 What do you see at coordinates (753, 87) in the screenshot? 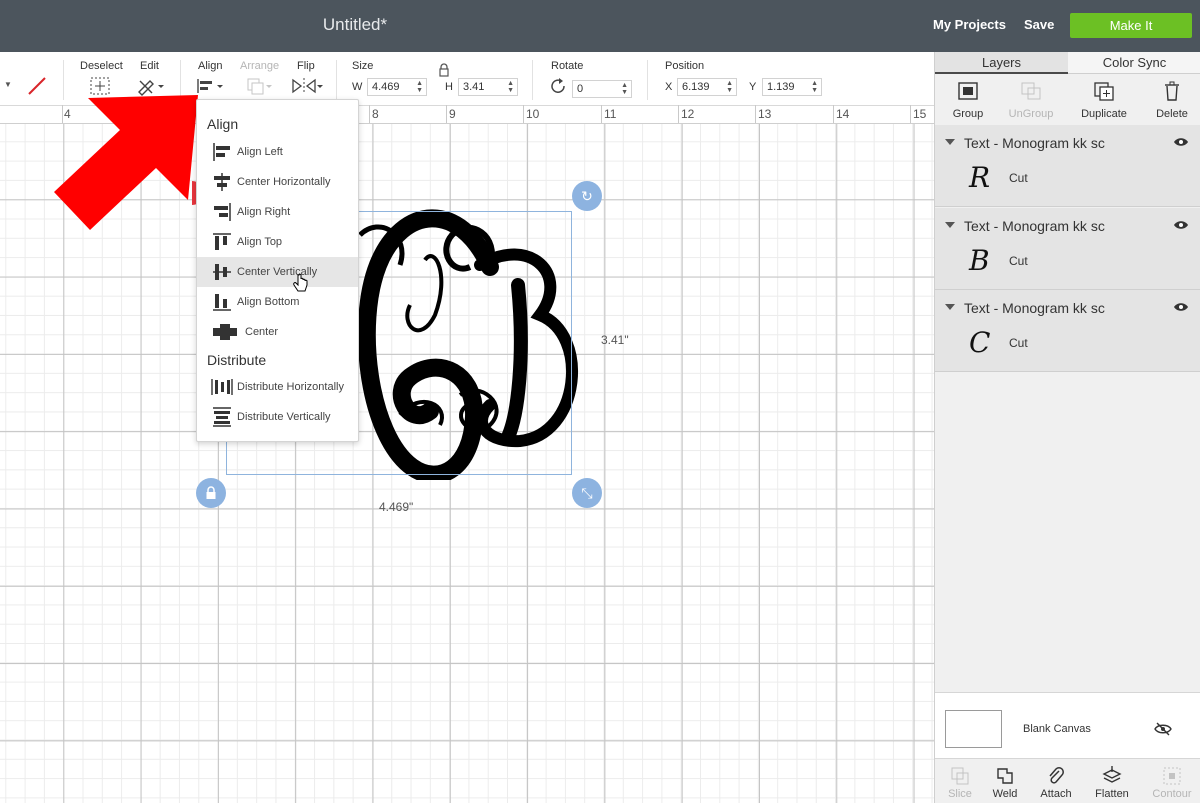
I see `y-label: Y` at bounding box center [753, 87].